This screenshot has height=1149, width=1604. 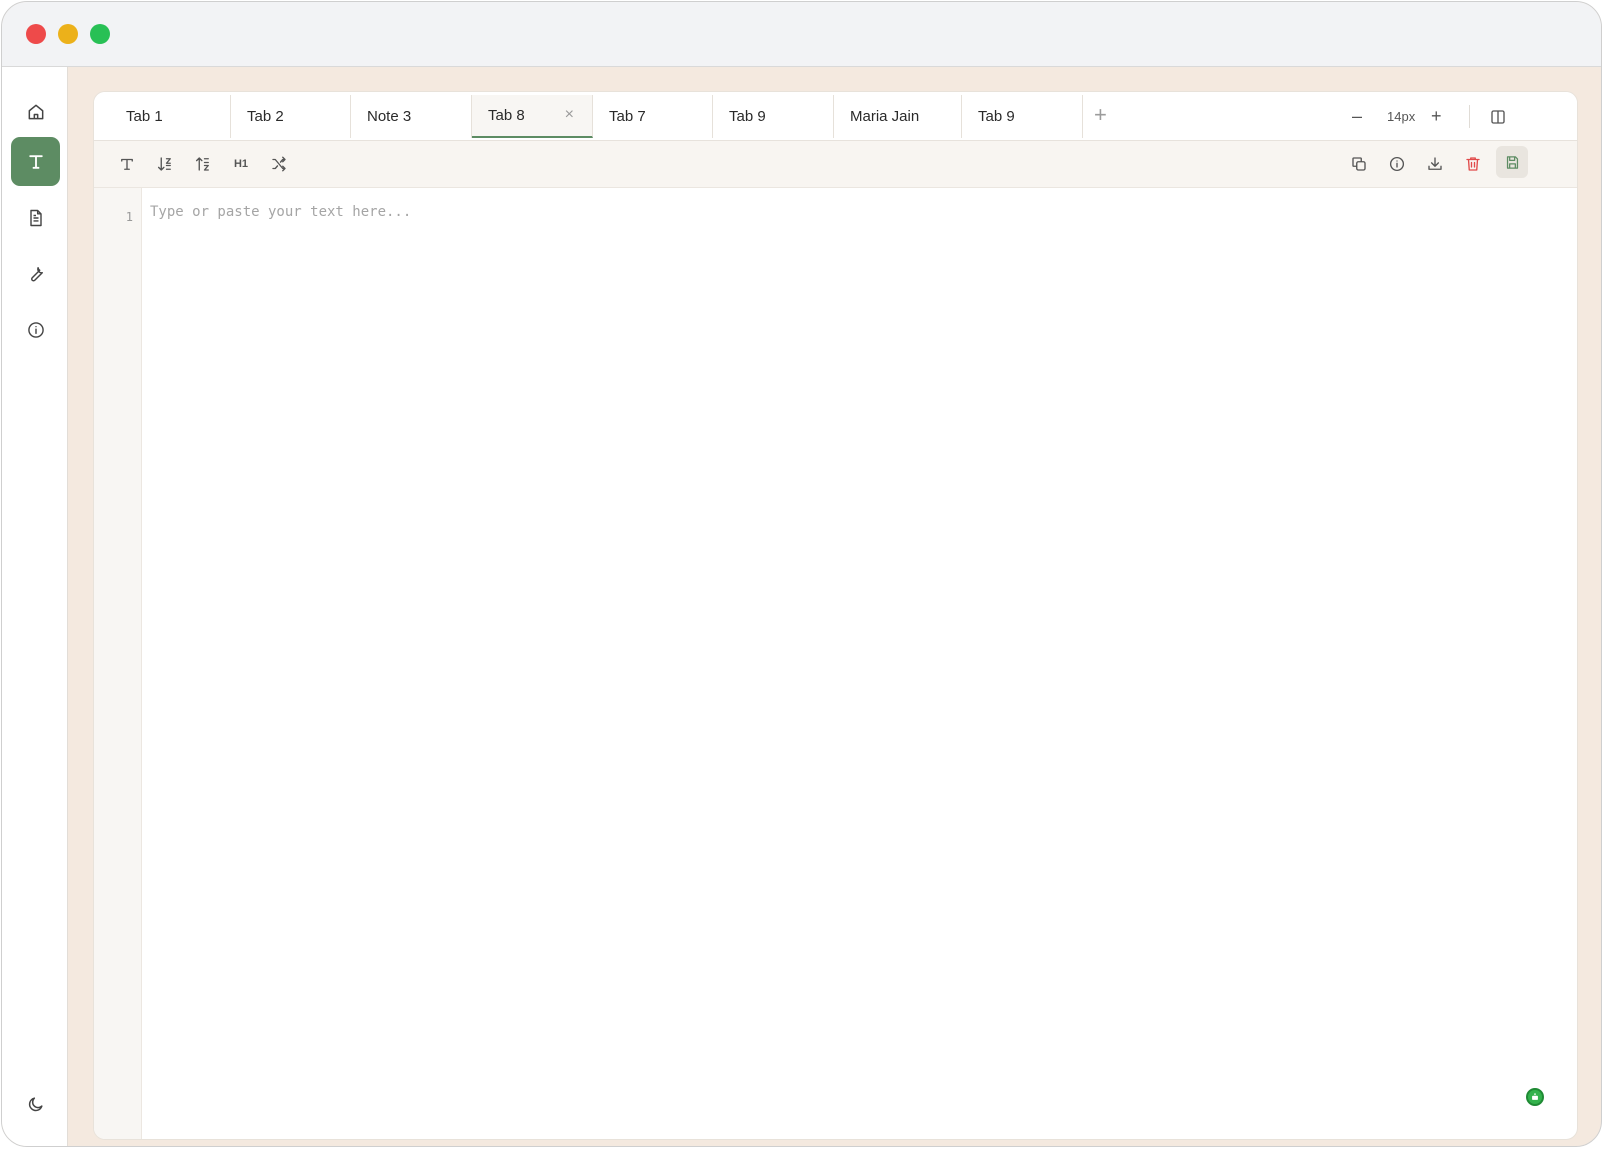 I want to click on font-size-value: 14px, so click(x=1401, y=116).